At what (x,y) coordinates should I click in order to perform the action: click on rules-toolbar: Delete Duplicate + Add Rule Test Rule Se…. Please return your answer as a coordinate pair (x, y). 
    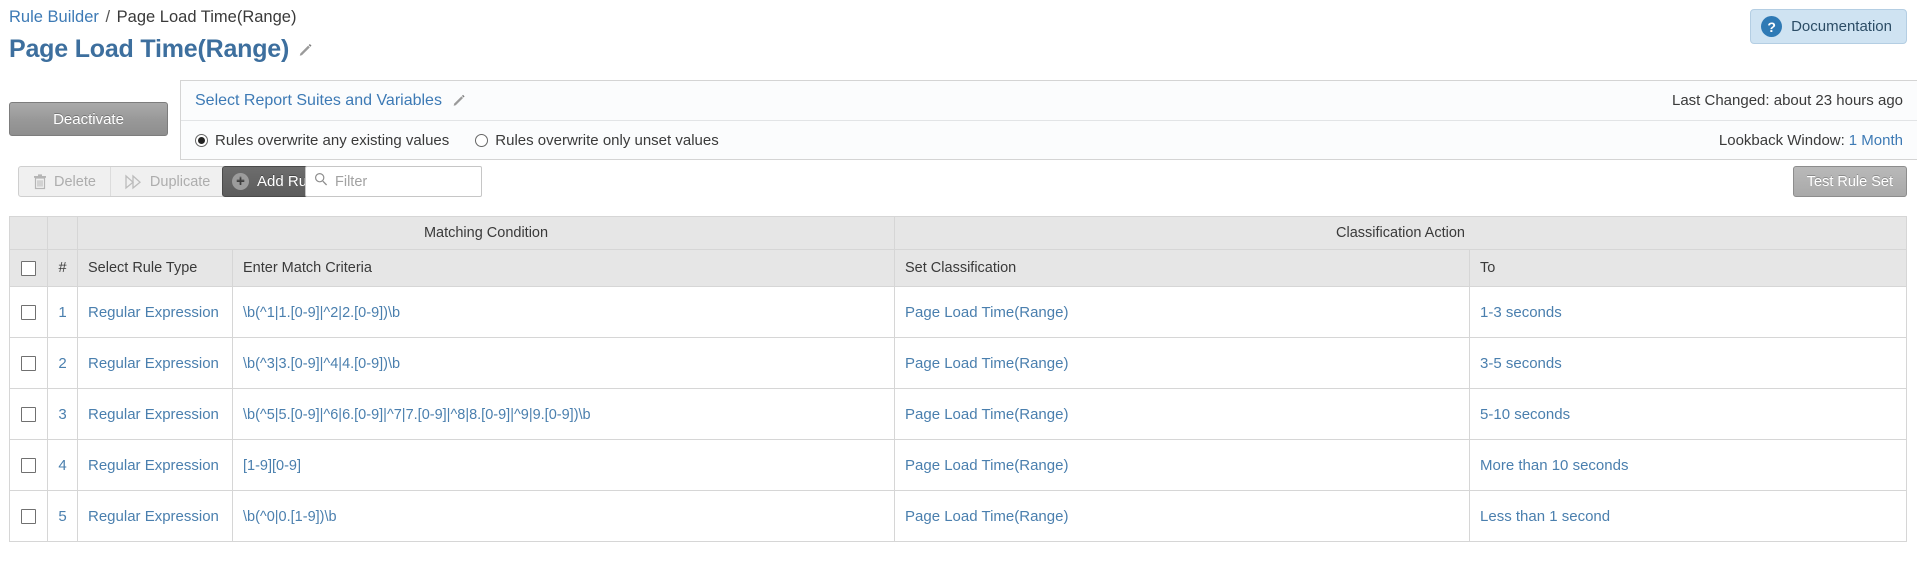
    Looking at the image, I should click on (958, 184).